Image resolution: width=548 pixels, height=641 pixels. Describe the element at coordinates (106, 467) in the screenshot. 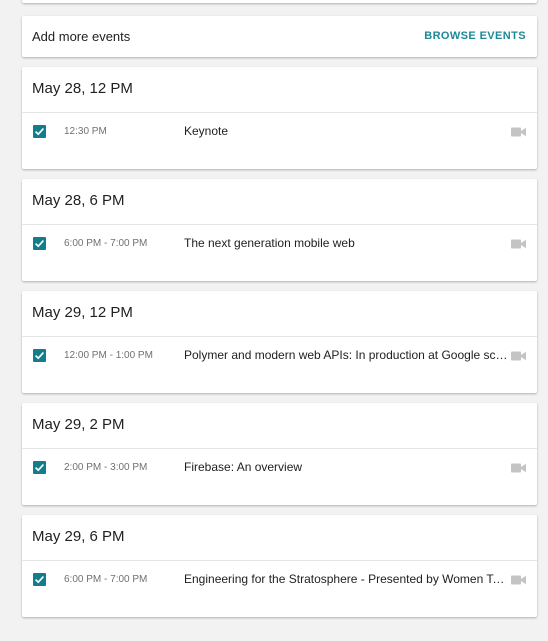

I see `session-time: 2:00 PM - 3:00 PM` at that location.